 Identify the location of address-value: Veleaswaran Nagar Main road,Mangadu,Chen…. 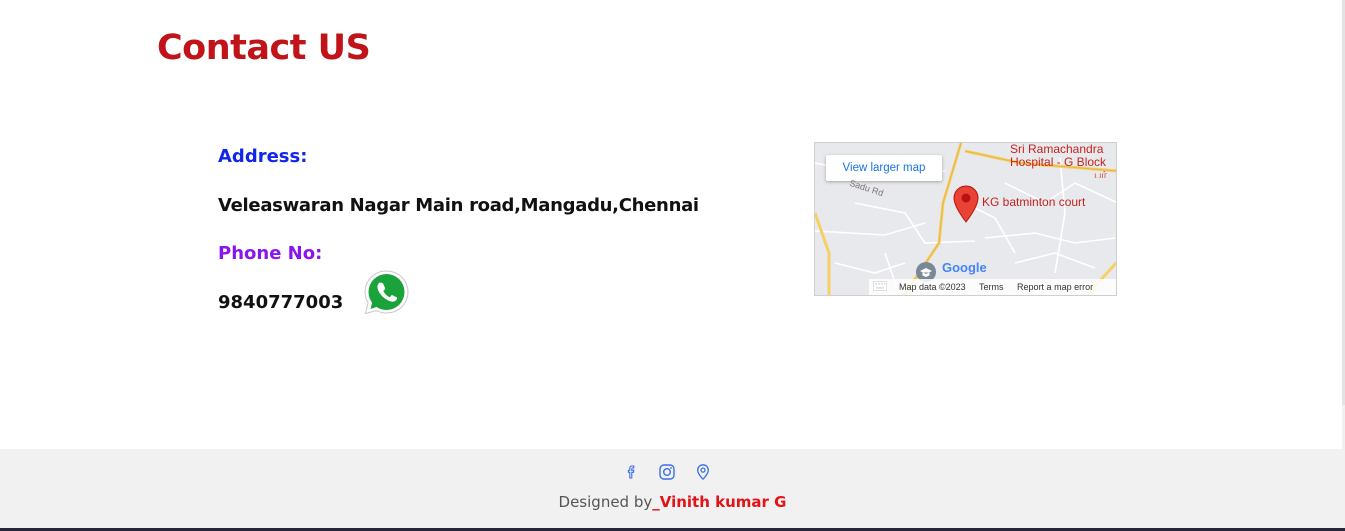
(458, 205).